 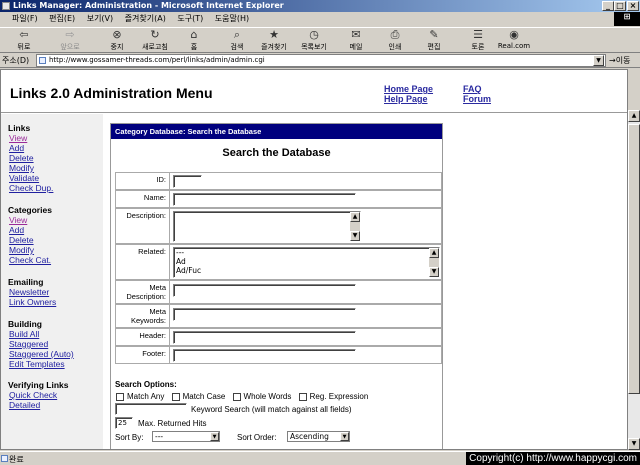 What do you see at coordinates (32, 302) in the screenshot?
I see `sidebar-emailing-link-owners: Link Owners` at bounding box center [32, 302].